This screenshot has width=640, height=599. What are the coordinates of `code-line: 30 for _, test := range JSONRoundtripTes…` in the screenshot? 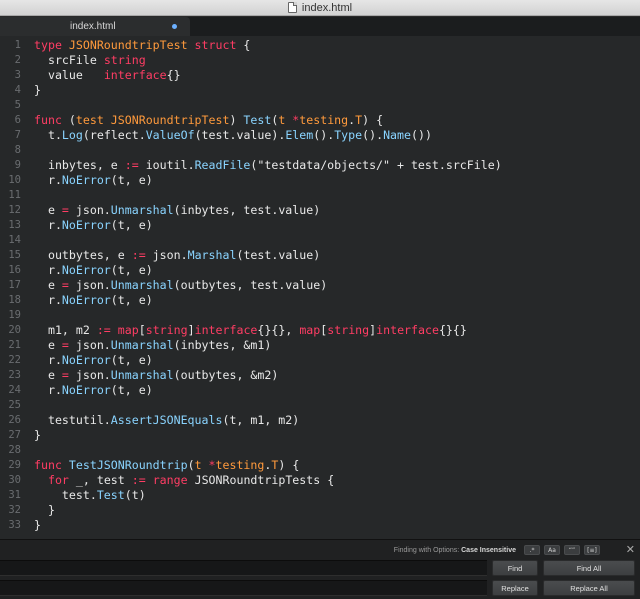 It's located at (320, 480).